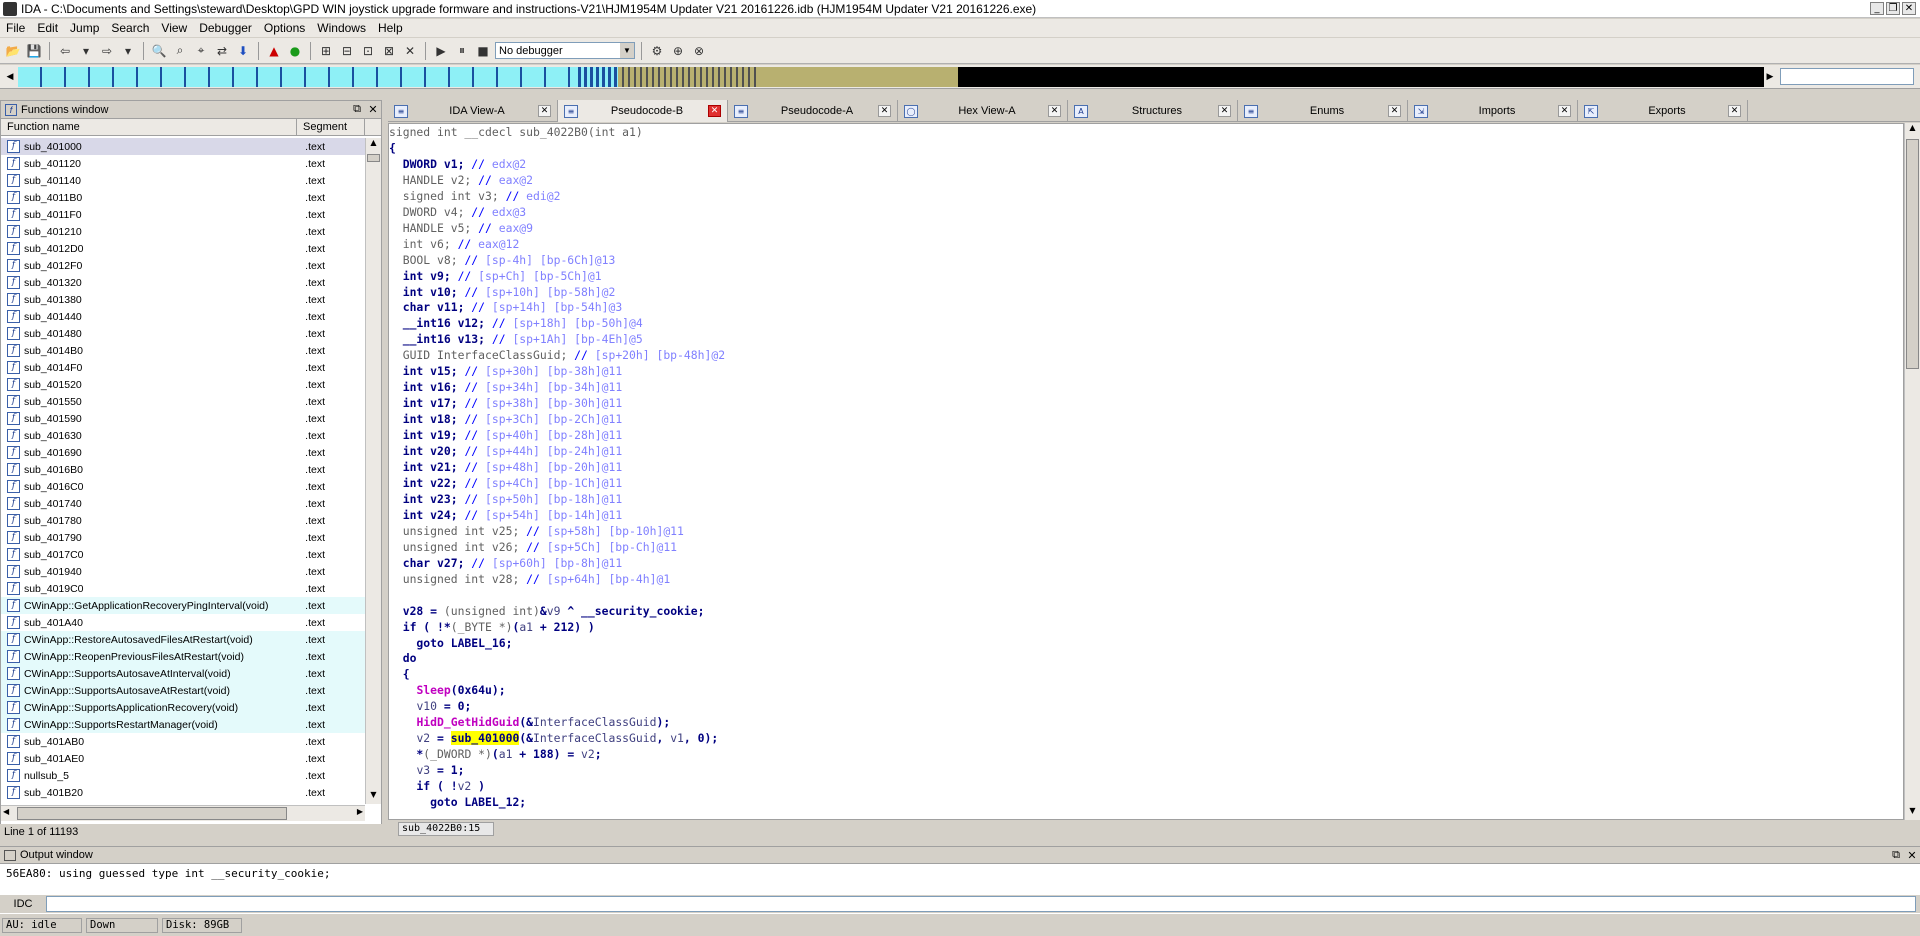 The image size is (1920, 936). I want to click on back-icon: ⇦, so click(65, 51).